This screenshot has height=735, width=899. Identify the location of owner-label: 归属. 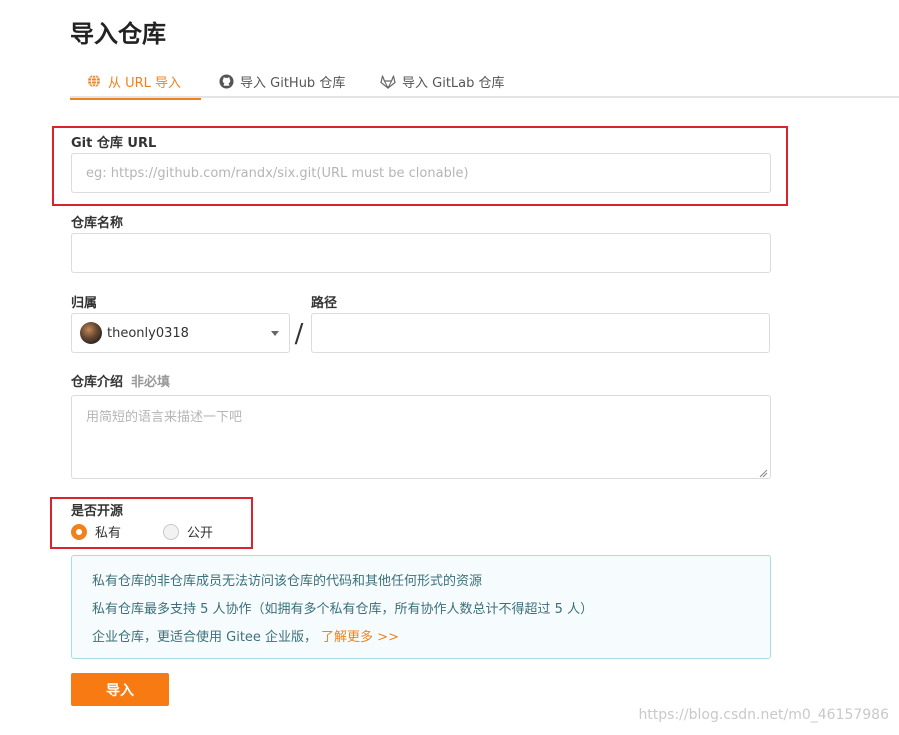
(84, 303).